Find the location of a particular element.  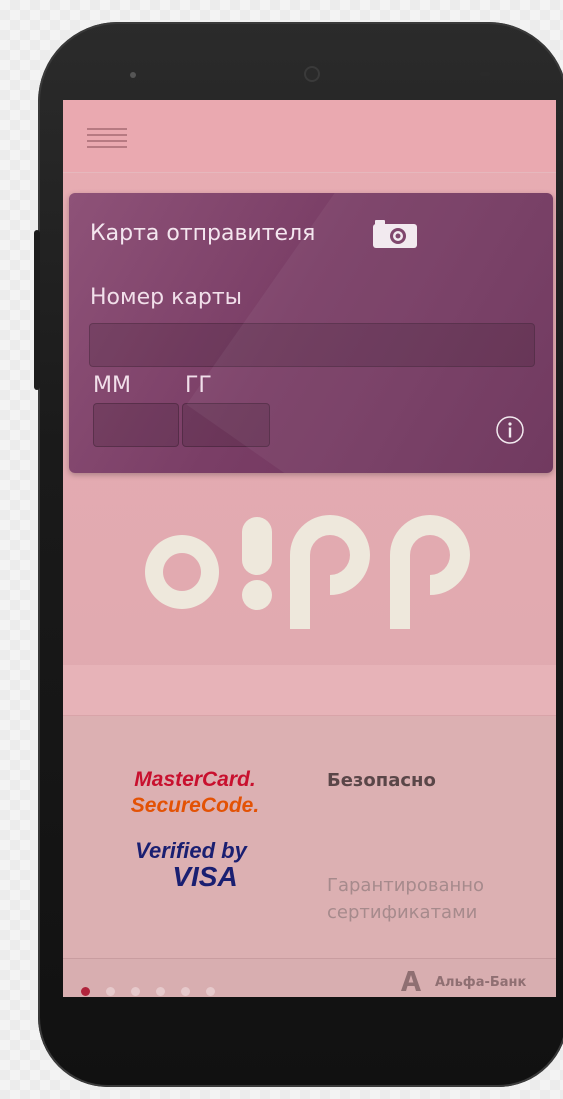

phone-sensor is located at coordinates (485, 74).